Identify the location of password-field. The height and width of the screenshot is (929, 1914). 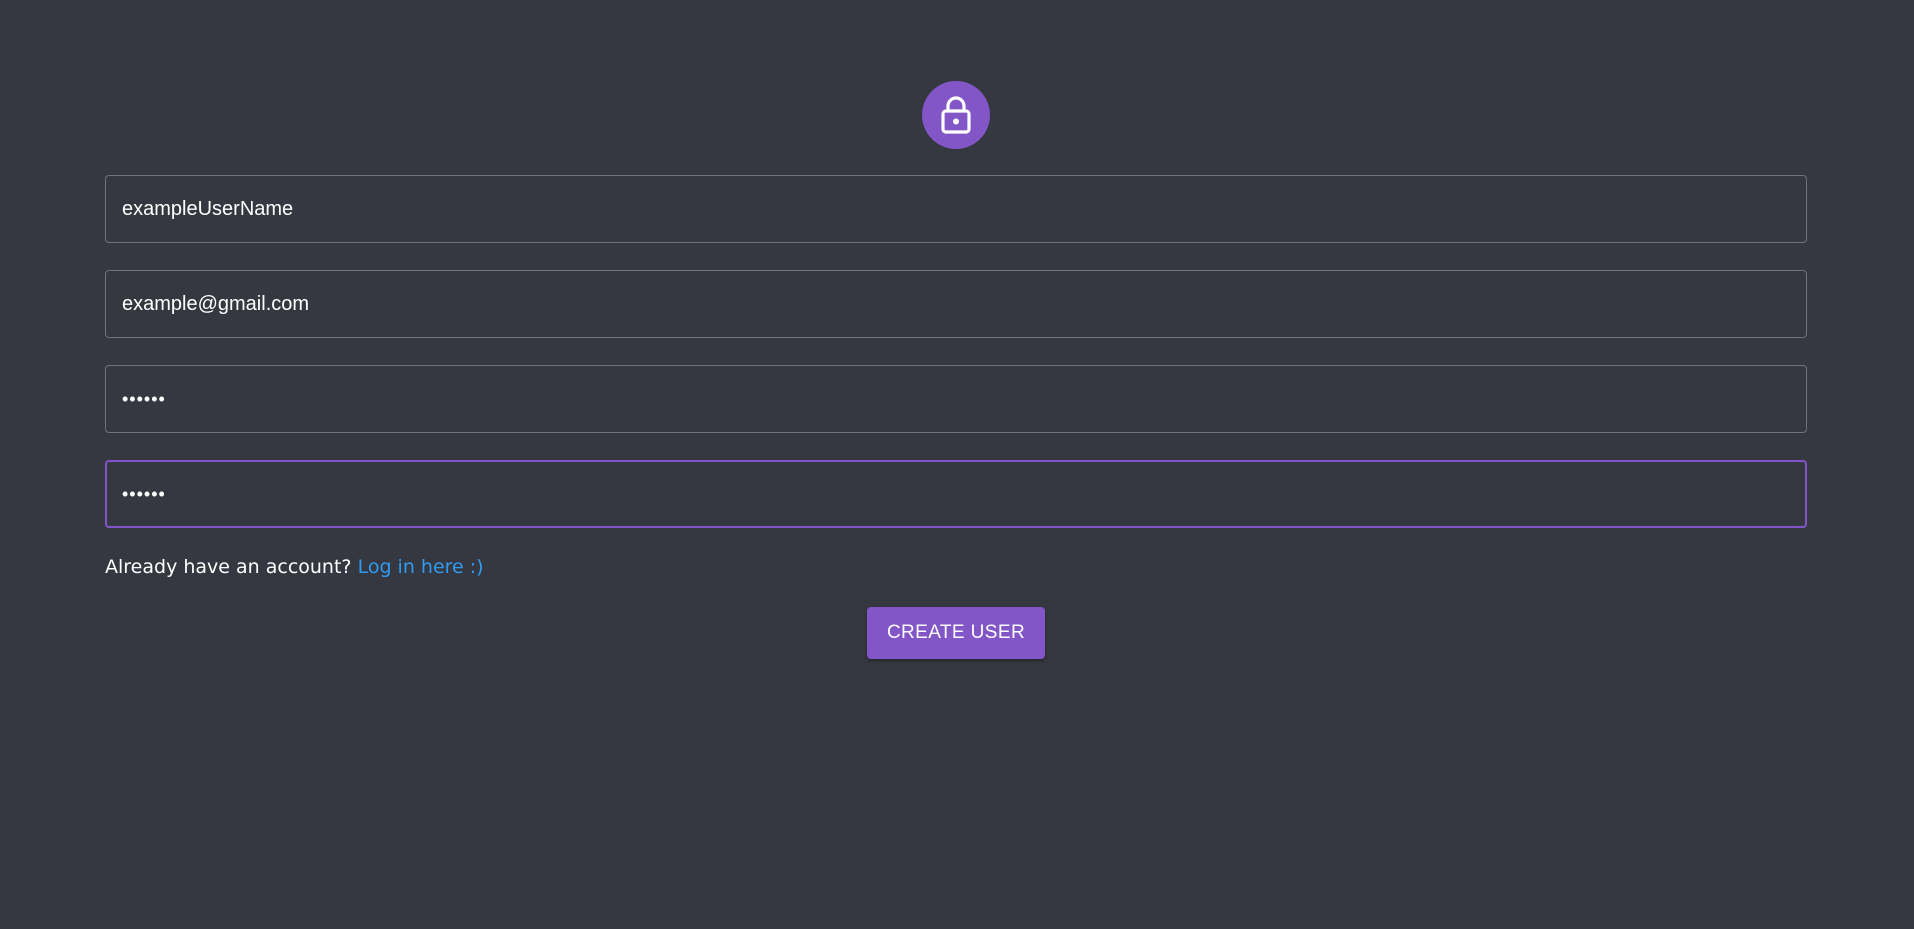
(956, 399).